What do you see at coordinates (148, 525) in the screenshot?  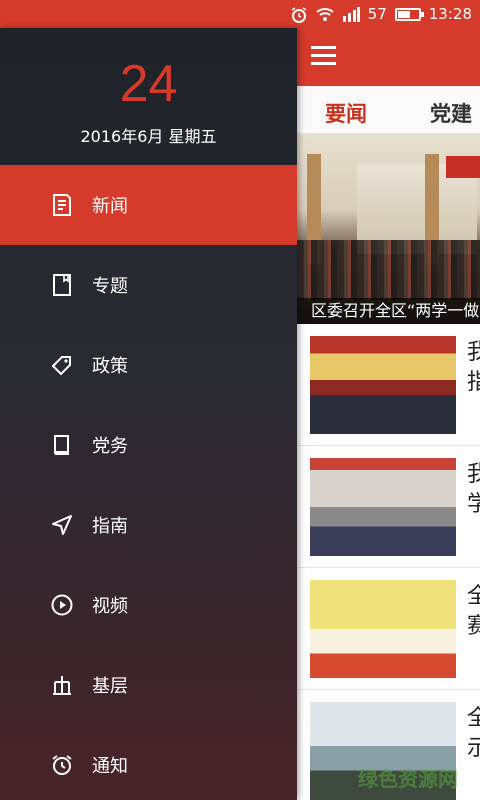 I see `drawer-item-guide: 指南` at bounding box center [148, 525].